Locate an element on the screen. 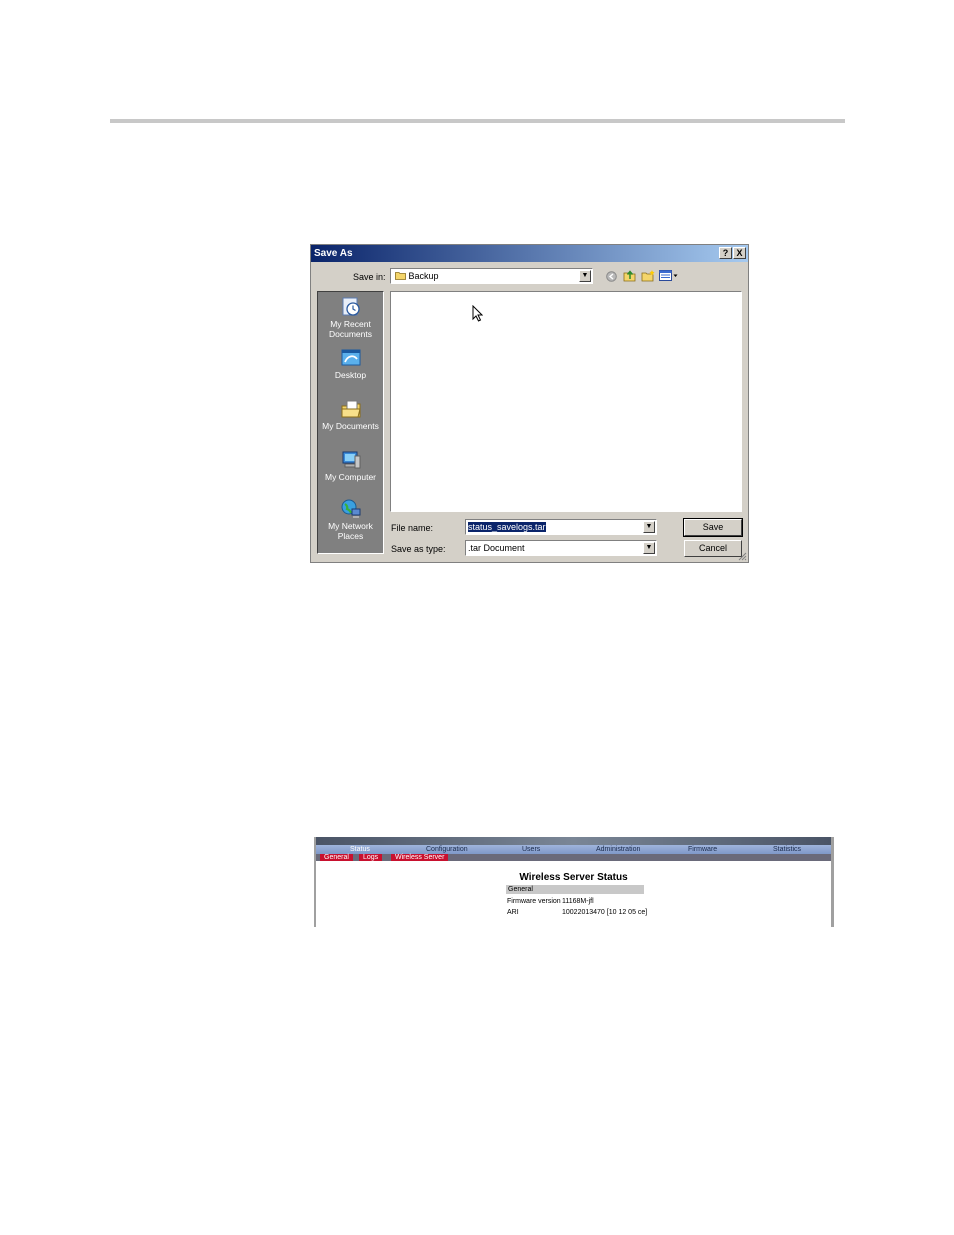 This screenshot has height=1235, width=954. cancel-button: Cancel is located at coordinates (713, 548).